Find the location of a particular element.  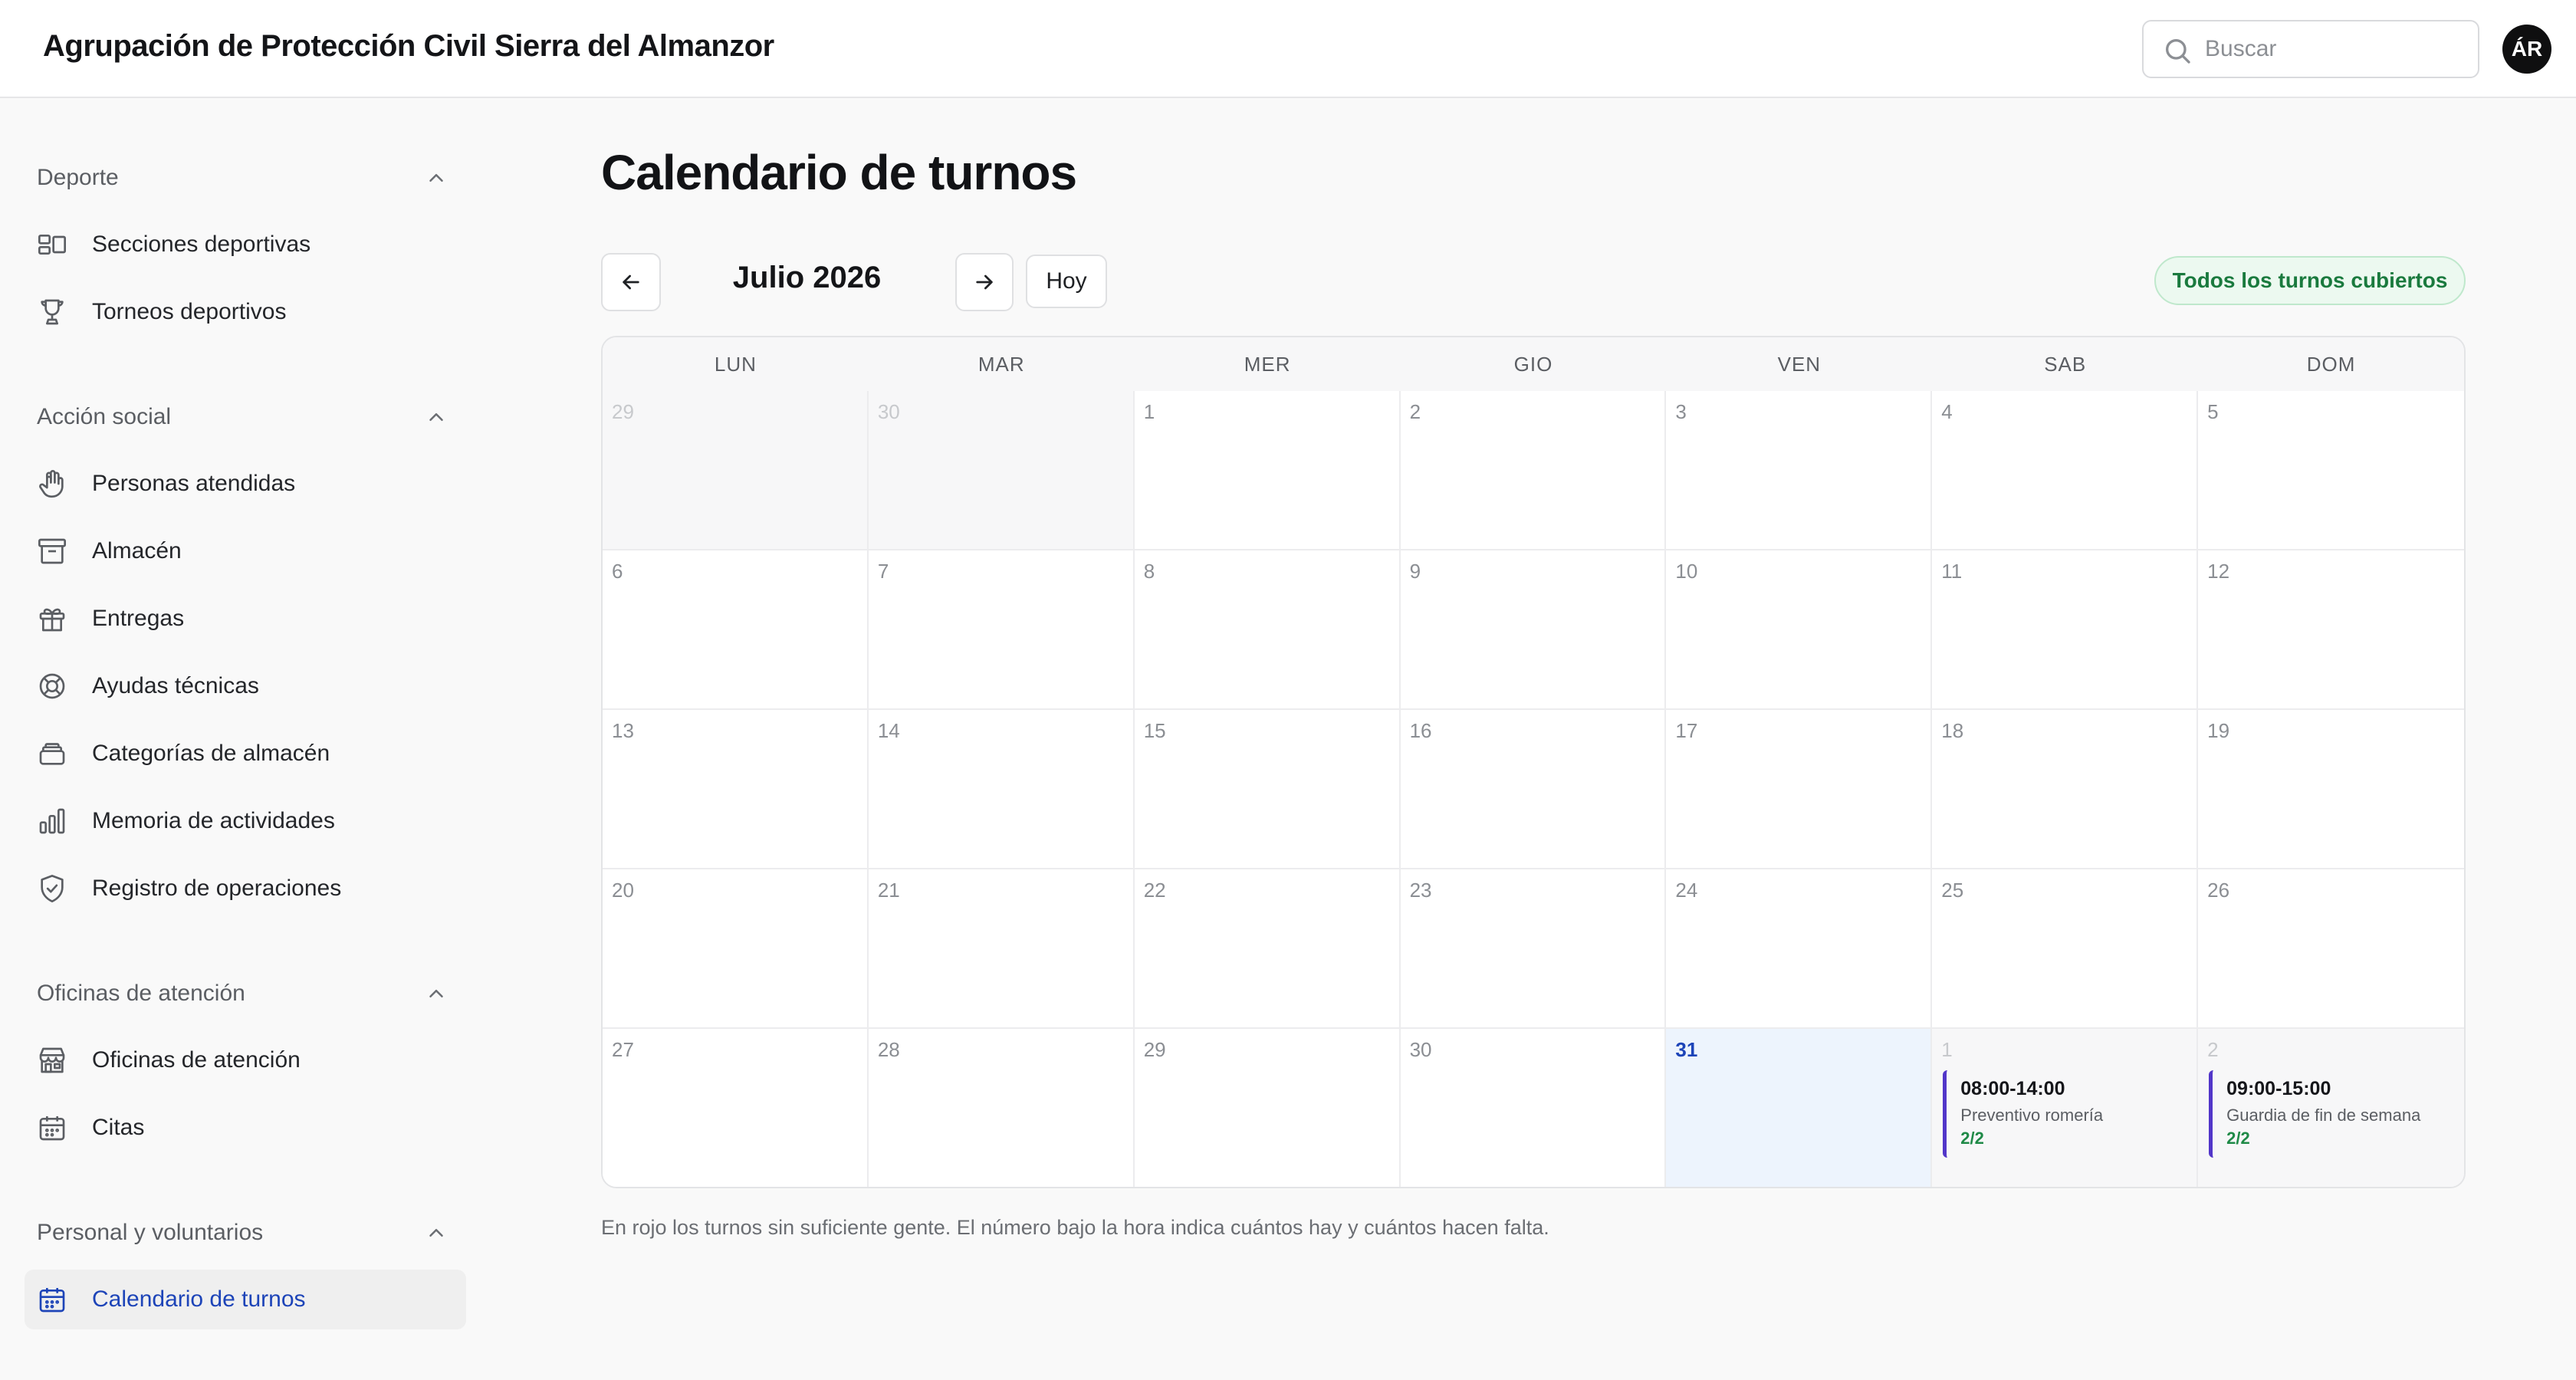

day-cell: 25 is located at coordinates (2065, 949).